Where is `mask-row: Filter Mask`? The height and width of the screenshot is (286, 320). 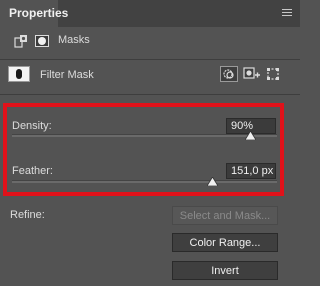
mask-row: Filter Mask is located at coordinates (150, 75).